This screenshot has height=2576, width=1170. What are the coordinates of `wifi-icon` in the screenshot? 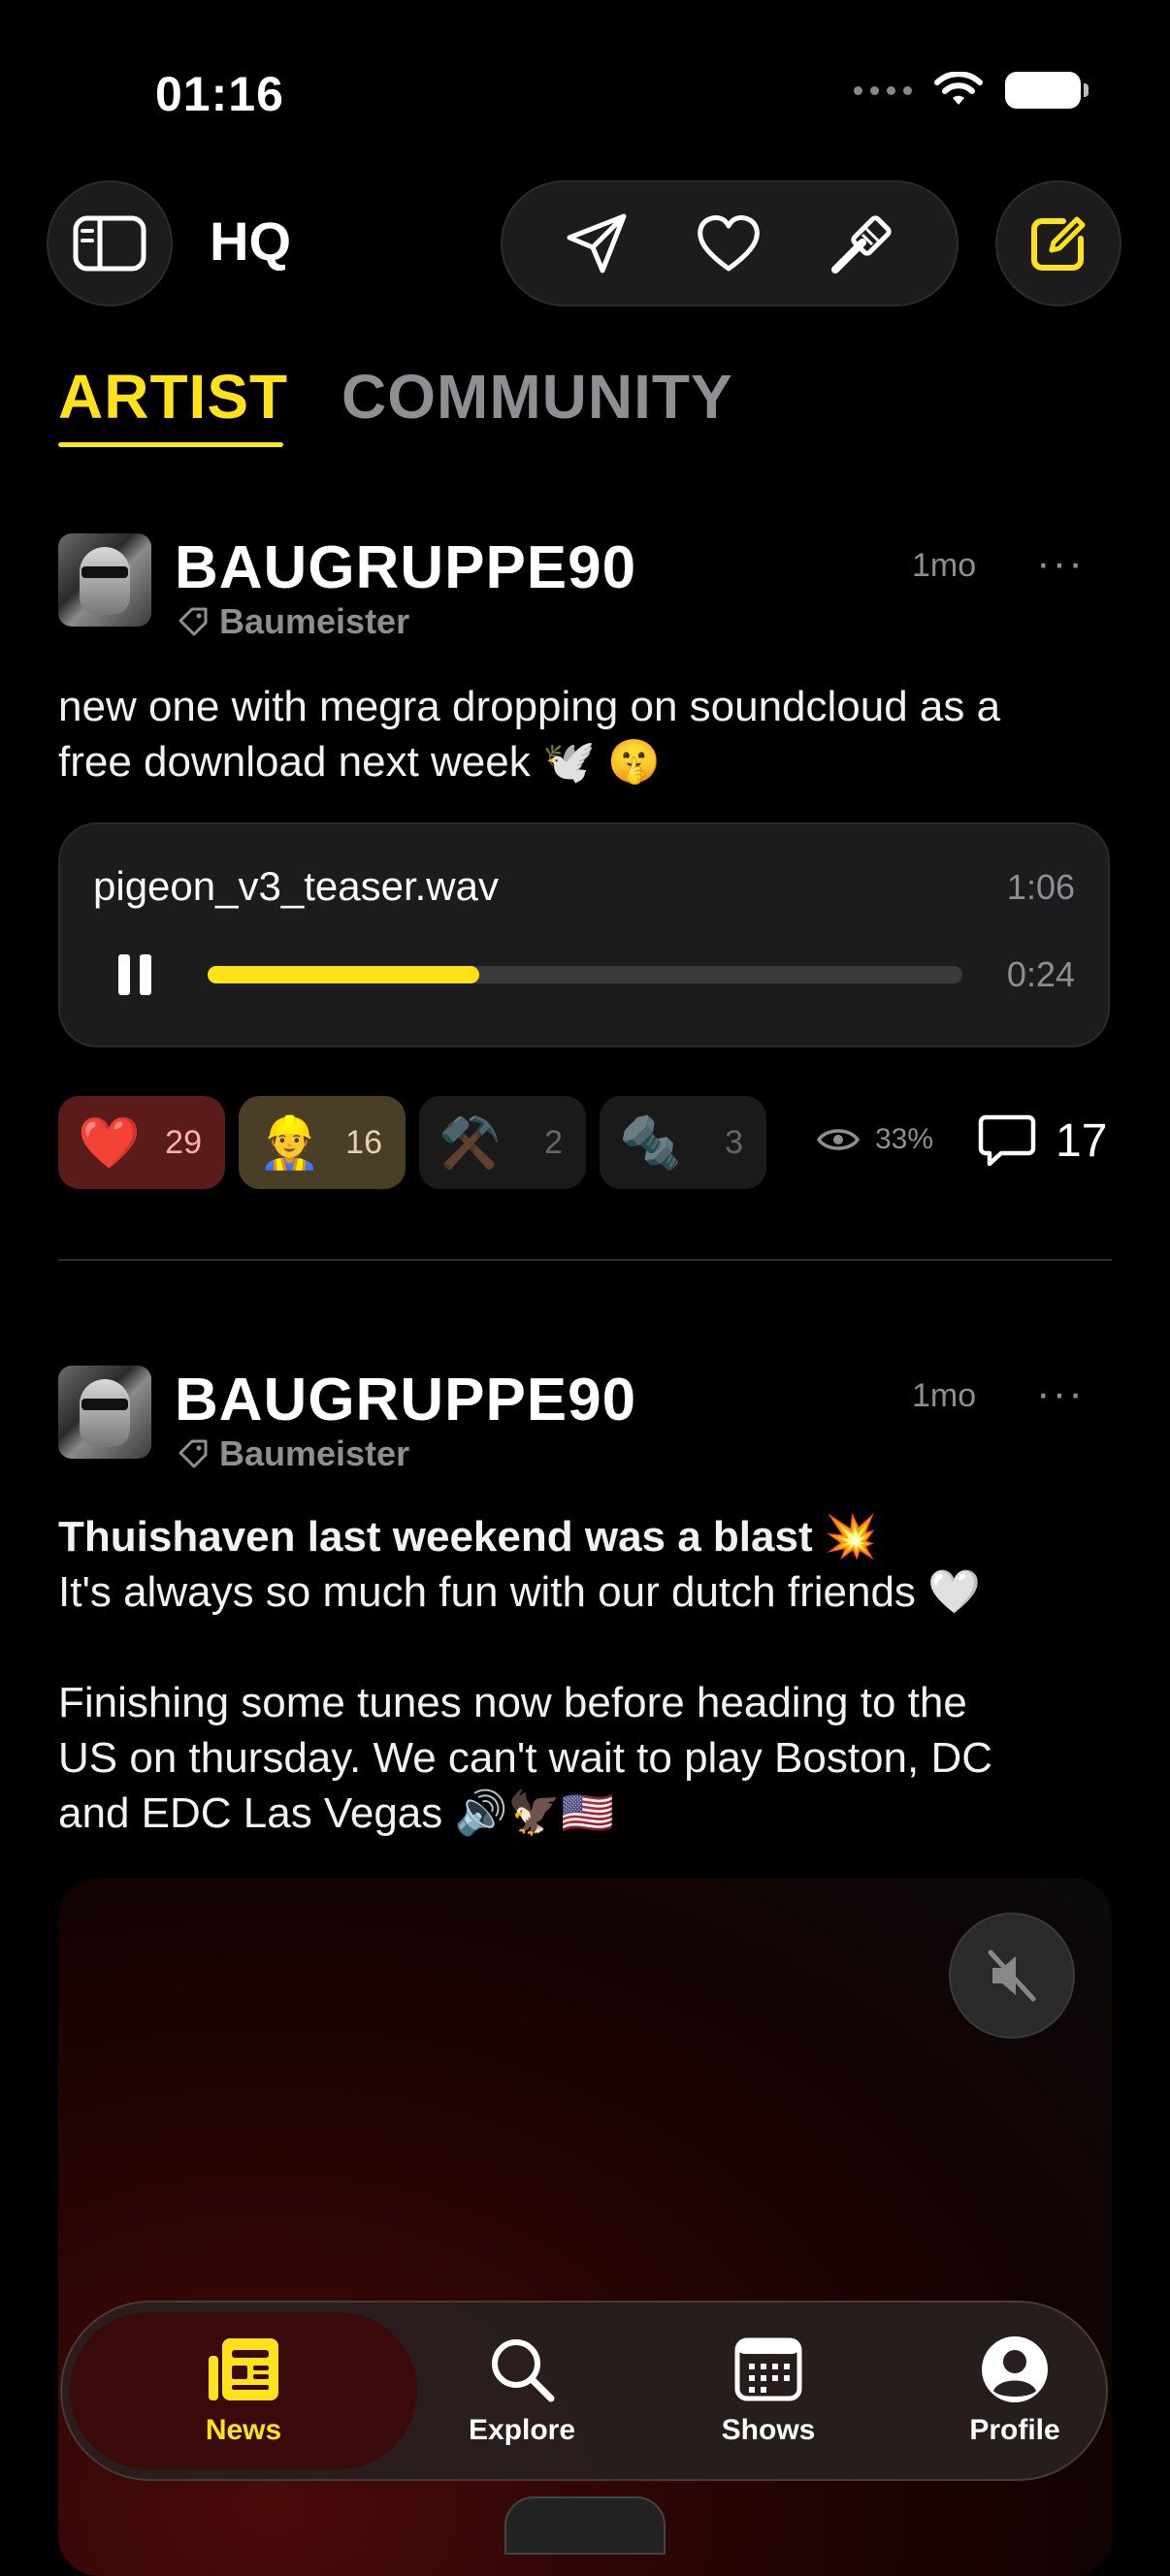 It's located at (958, 88).